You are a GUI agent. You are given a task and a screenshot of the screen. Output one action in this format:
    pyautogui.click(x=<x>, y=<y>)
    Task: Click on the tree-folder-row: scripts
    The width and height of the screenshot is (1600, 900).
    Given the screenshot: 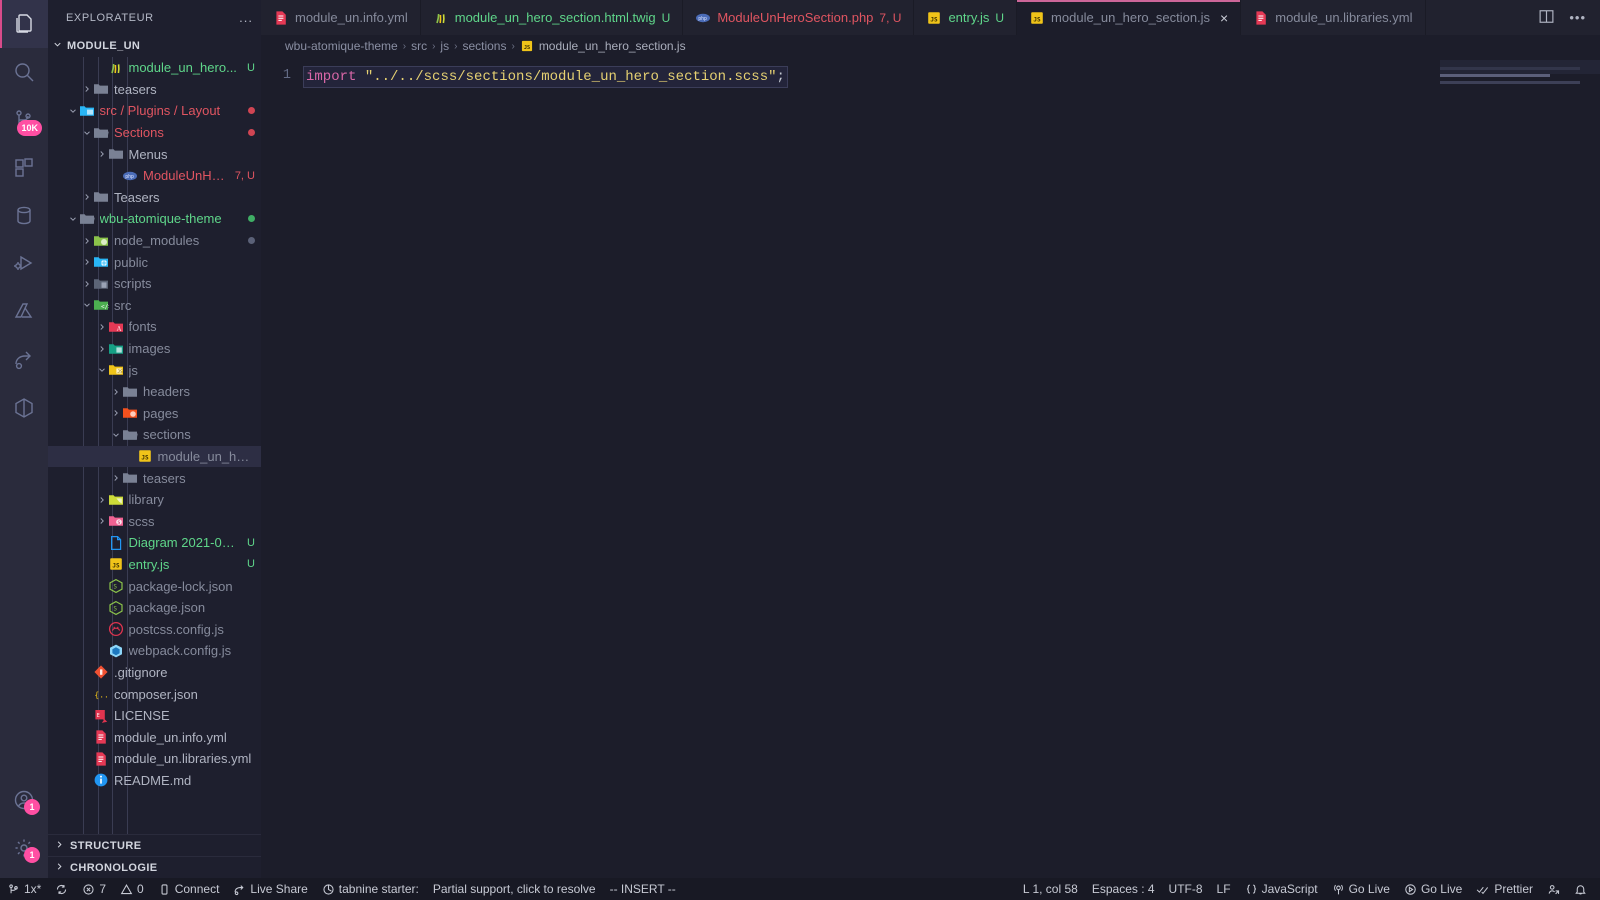 What is the action you would take?
    pyautogui.click(x=154, y=284)
    